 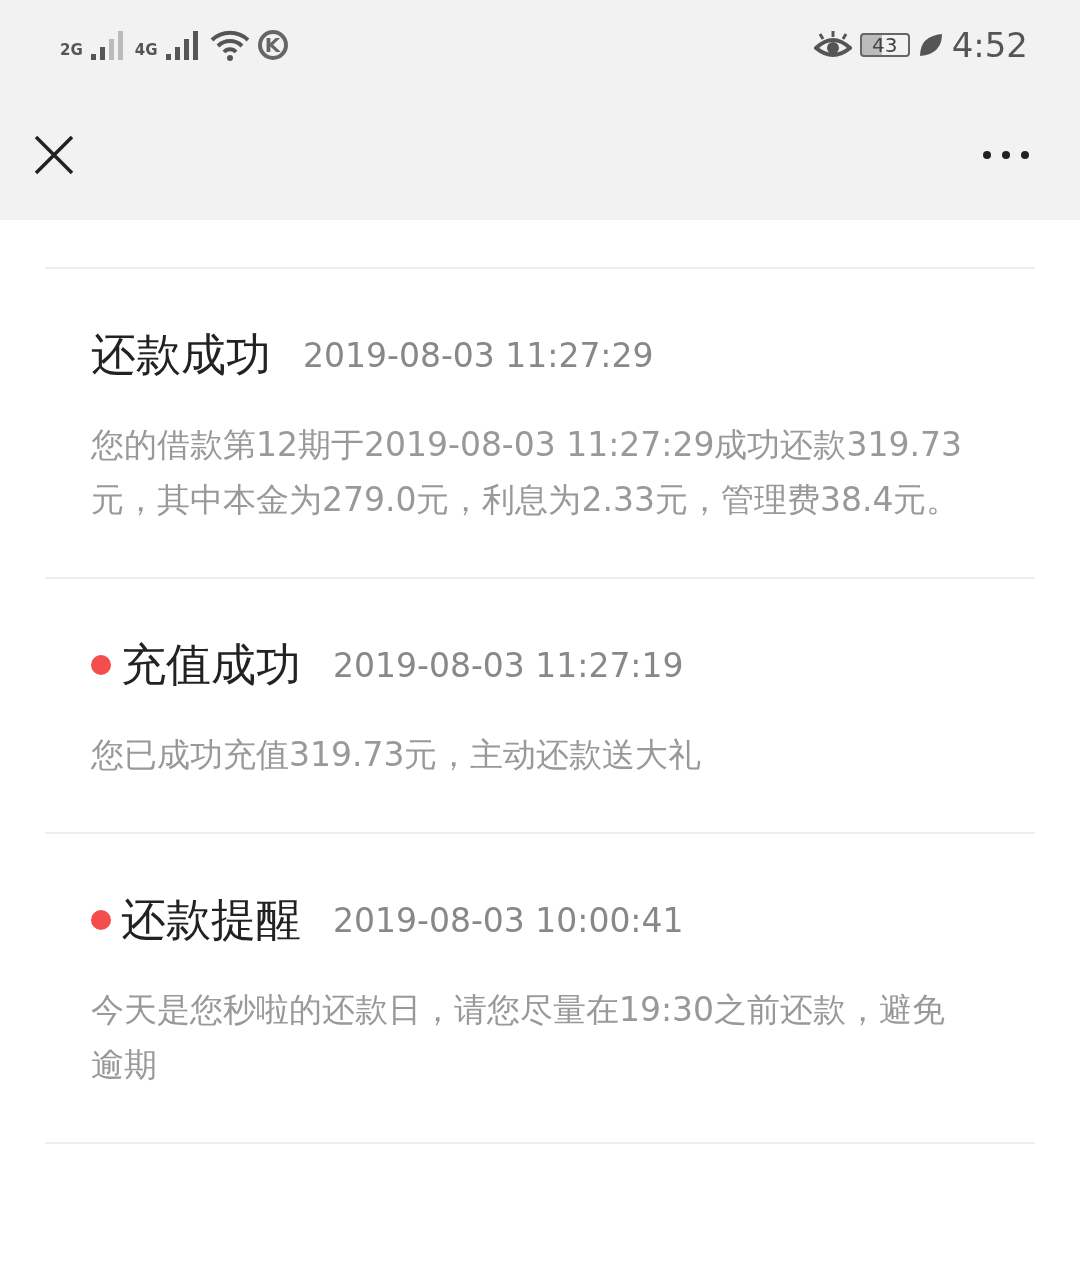 What do you see at coordinates (832, 45) in the screenshot?
I see `eye-icon` at bounding box center [832, 45].